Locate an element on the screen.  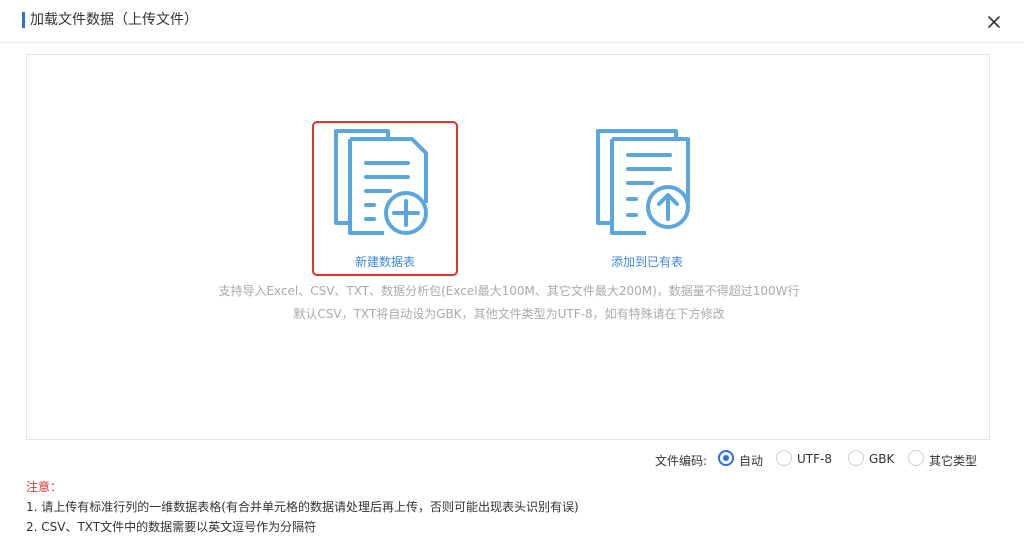
encoding-radio-label: GBK is located at coordinates (882, 459).